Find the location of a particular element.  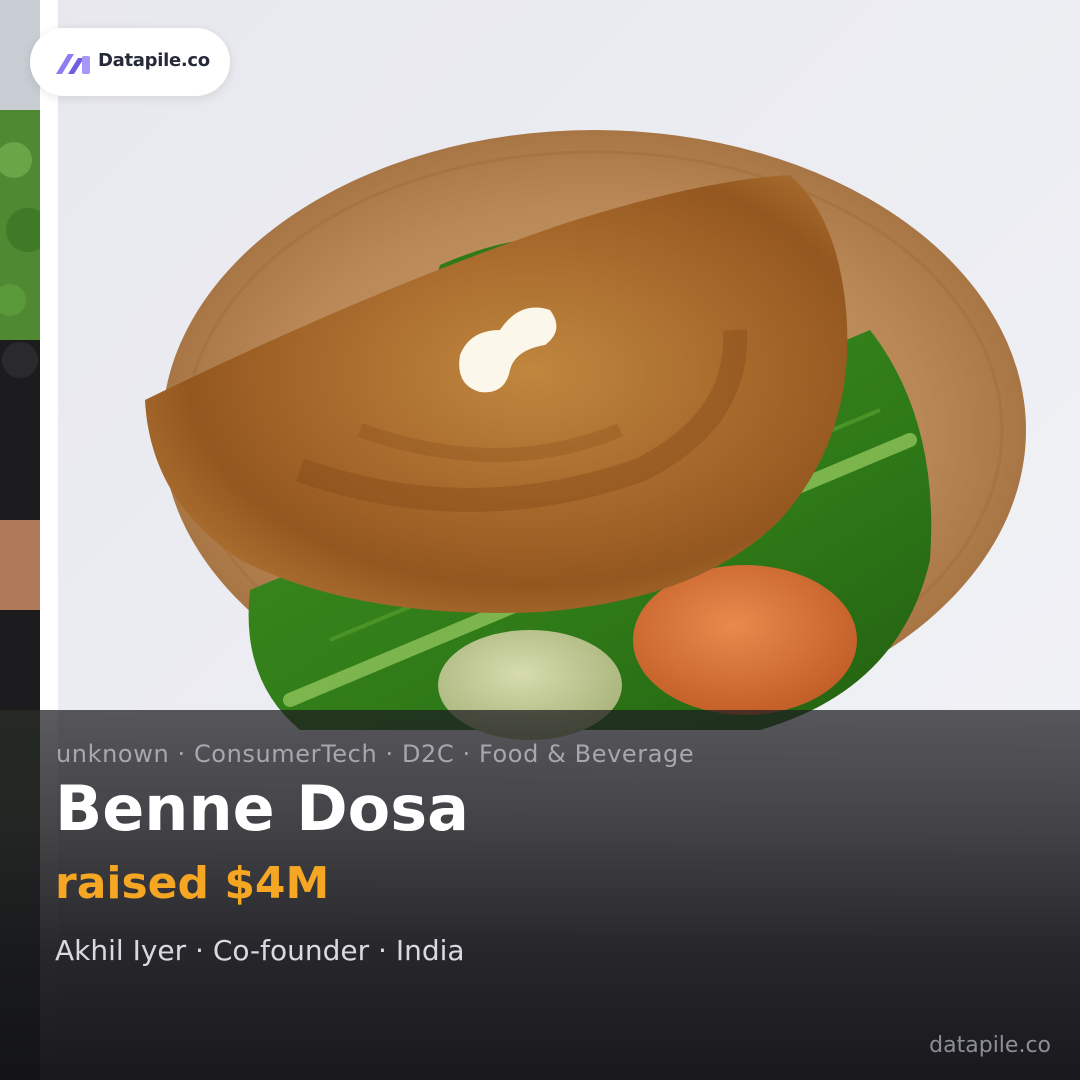

datapile-logo-icon is located at coordinates (73, 64).